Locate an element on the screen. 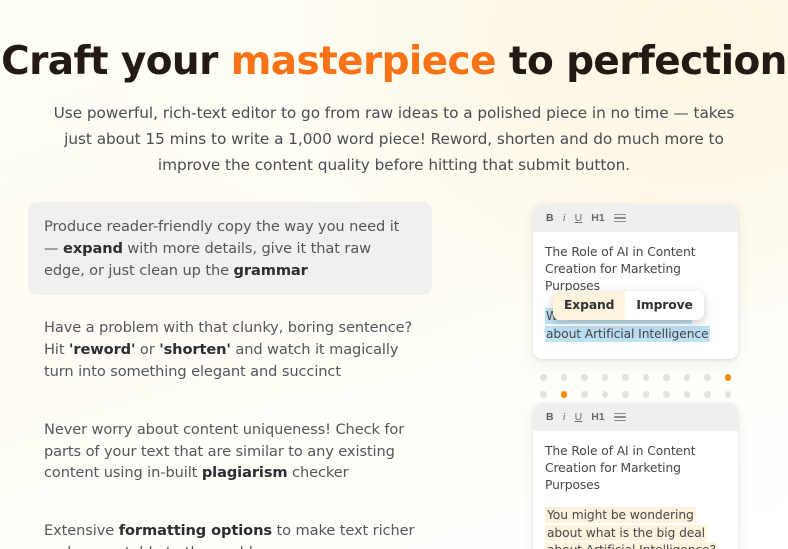 The image size is (788, 549). feature-text: Extensive is located at coordinates (81, 531).